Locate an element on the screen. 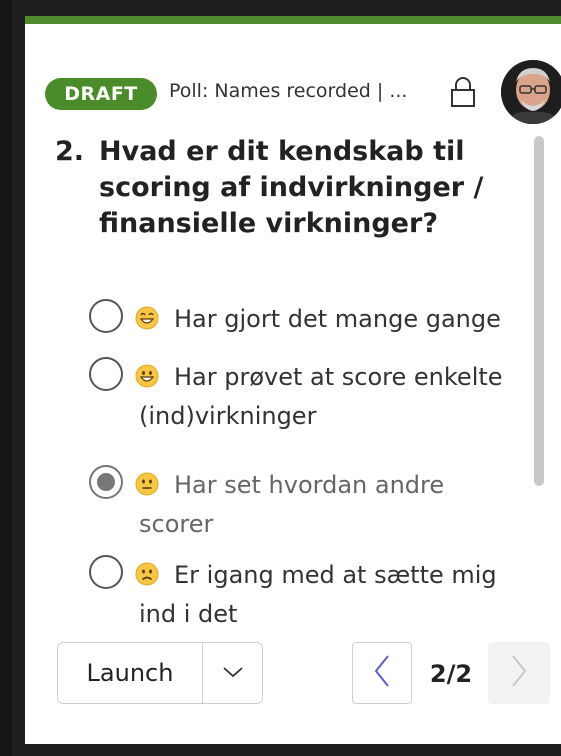 Image resolution: width=561 pixels, height=756 pixels. scrollbar is located at coordinates (539, 311).